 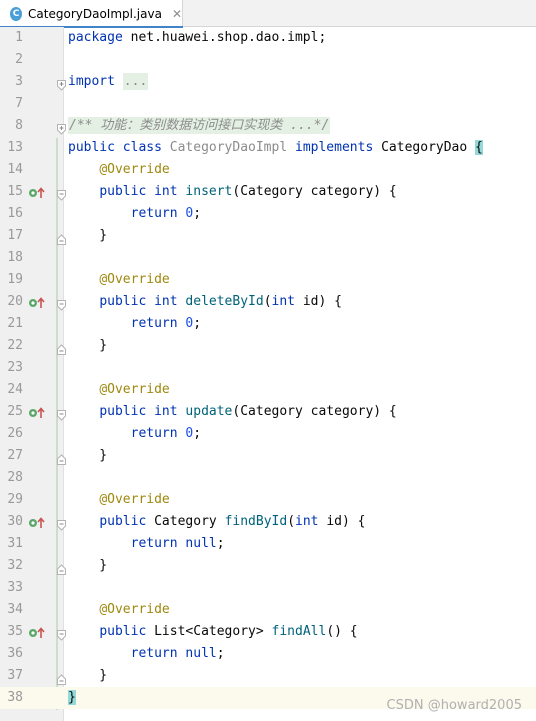 What do you see at coordinates (268, 214) in the screenshot?
I see `code-line: 16 return 0;` at bounding box center [268, 214].